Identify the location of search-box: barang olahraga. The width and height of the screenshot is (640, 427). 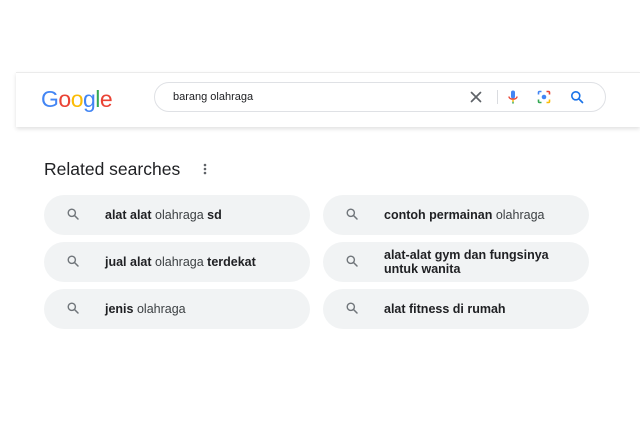
(380, 97).